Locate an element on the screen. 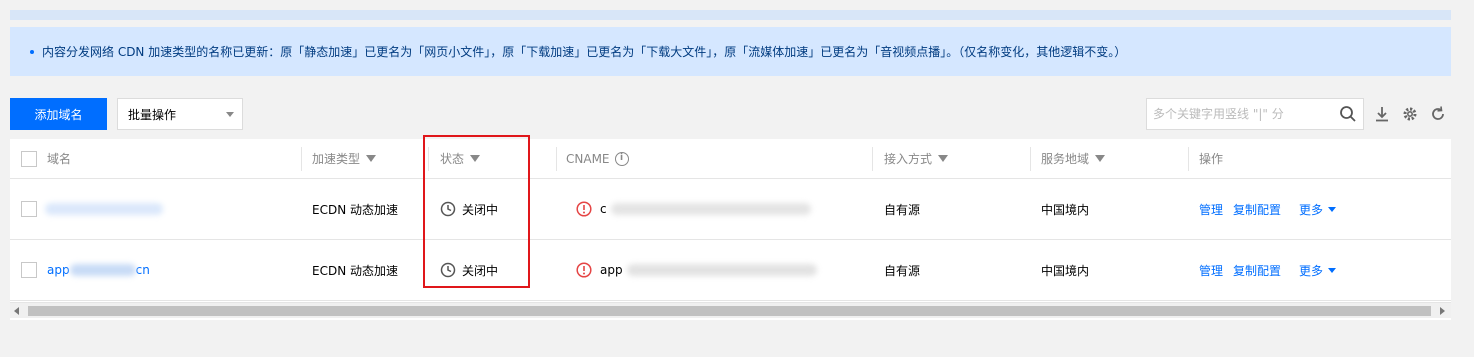 The height and width of the screenshot is (357, 1474). info-icon: i is located at coordinates (621, 158).